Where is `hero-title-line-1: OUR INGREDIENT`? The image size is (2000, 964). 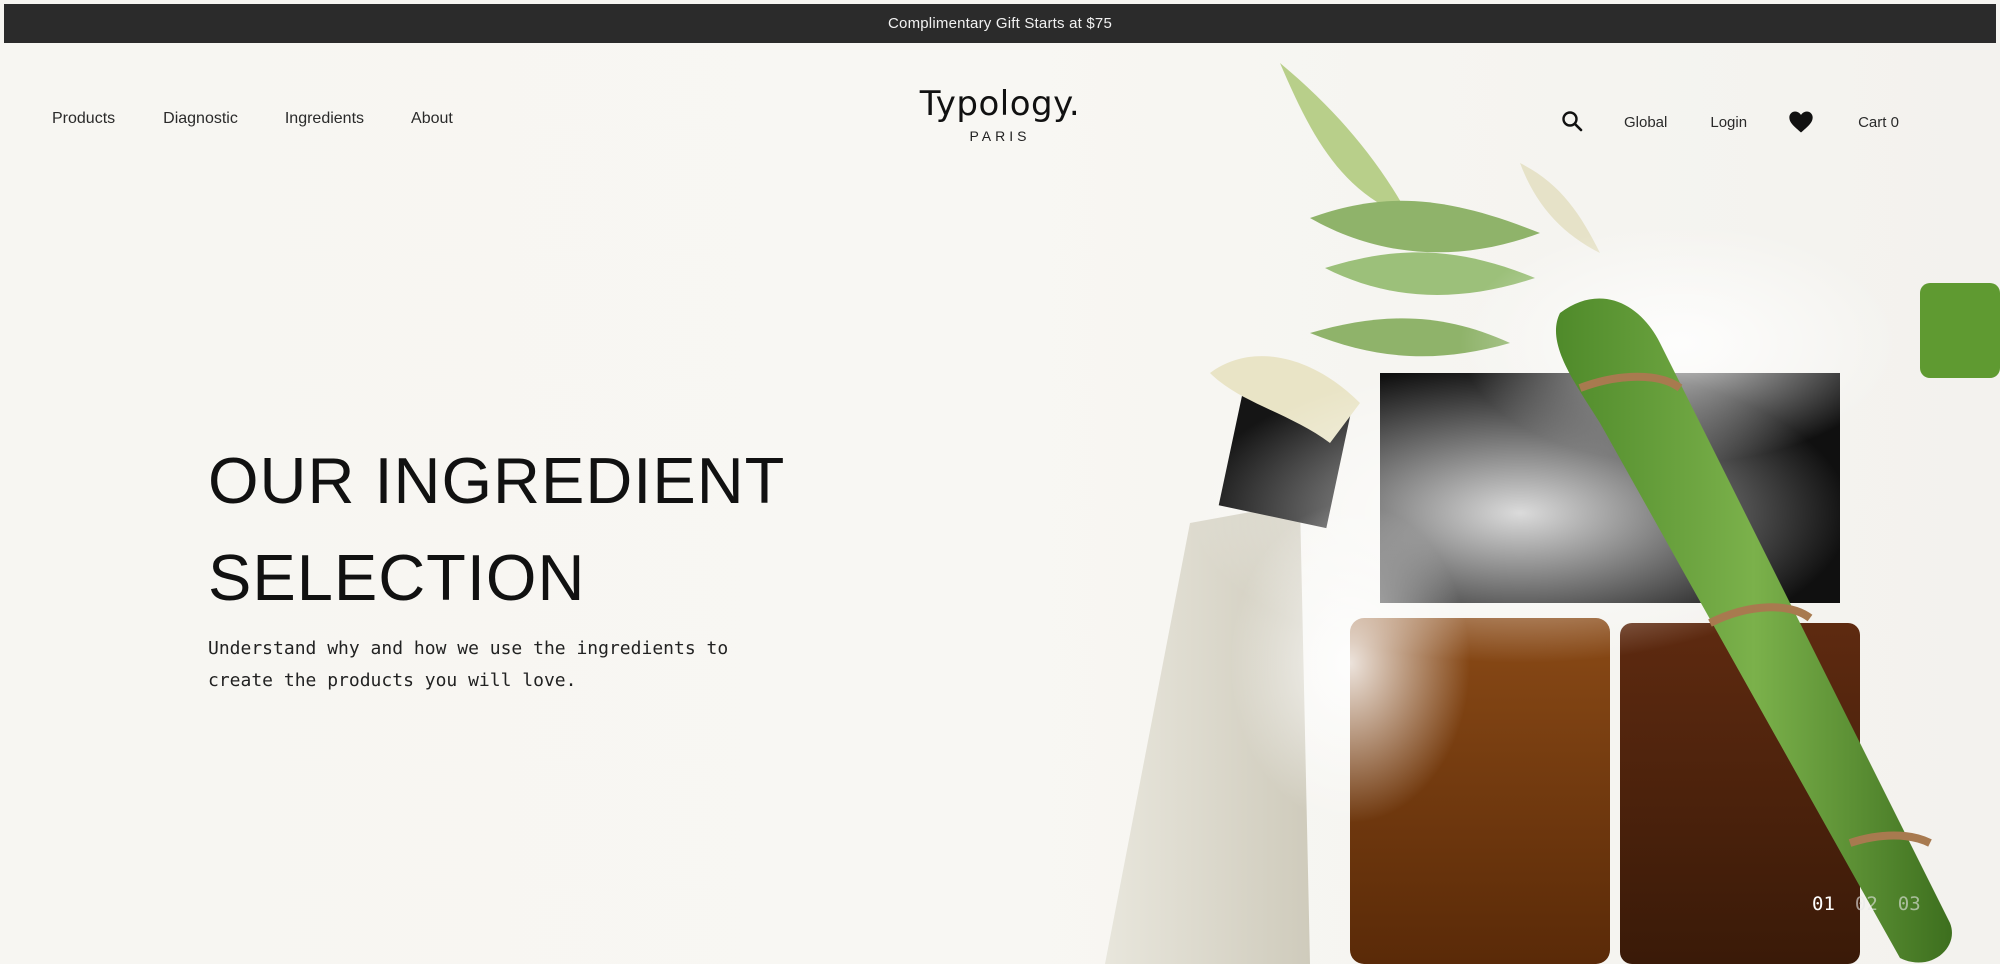
hero-title-line-1: OUR INGREDIENT is located at coordinates (497, 480).